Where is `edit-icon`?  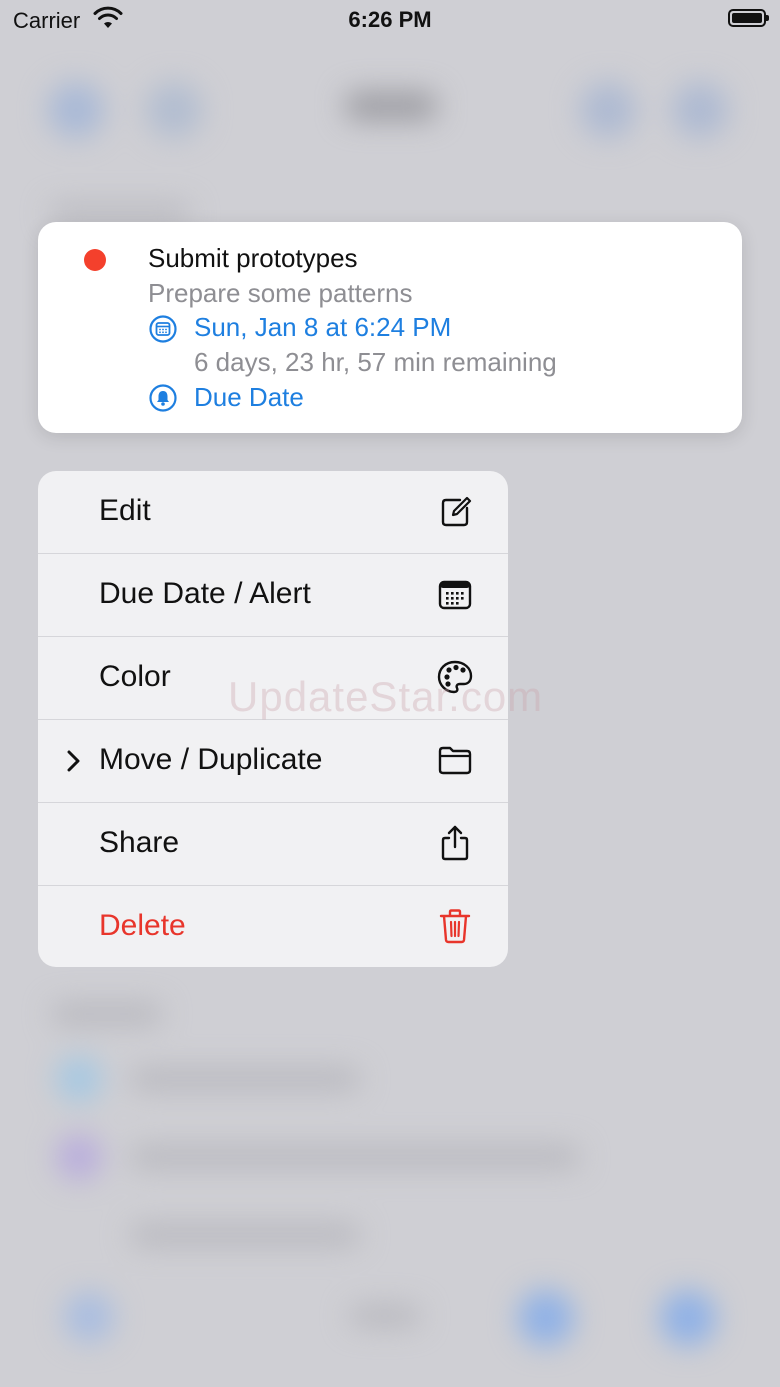 edit-icon is located at coordinates (456, 511).